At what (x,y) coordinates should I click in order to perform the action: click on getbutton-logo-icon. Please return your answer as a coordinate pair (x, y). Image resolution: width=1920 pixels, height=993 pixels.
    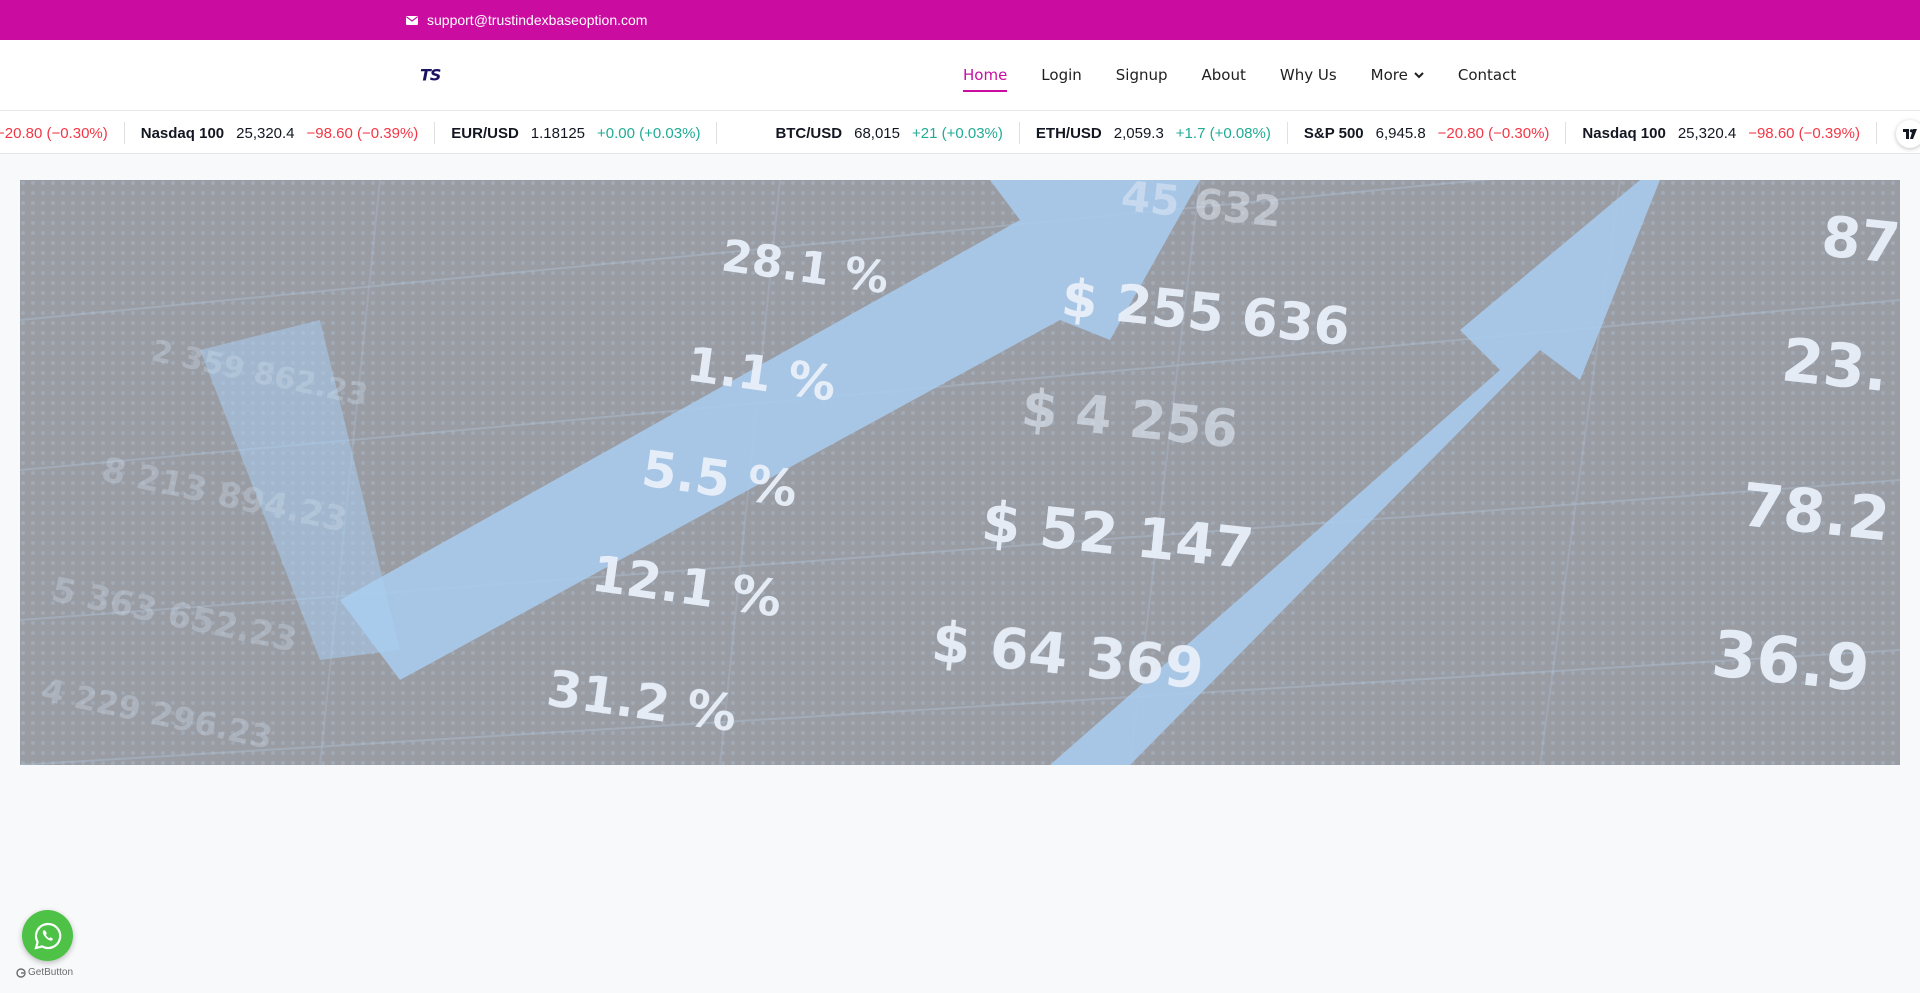
    Looking at the image, I should click on (21, 972).